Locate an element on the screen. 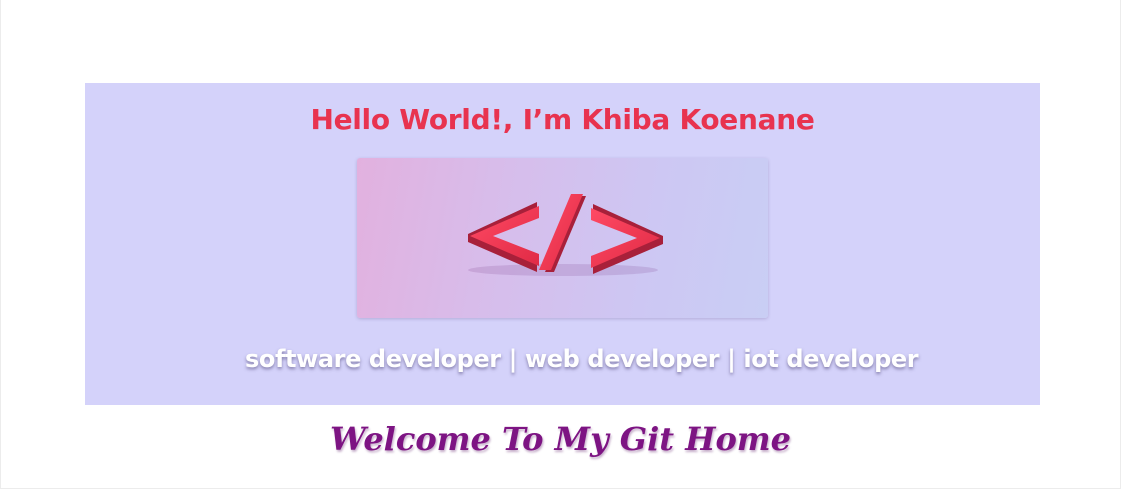  code-brackets-icon is located at coordinates (565, 235).